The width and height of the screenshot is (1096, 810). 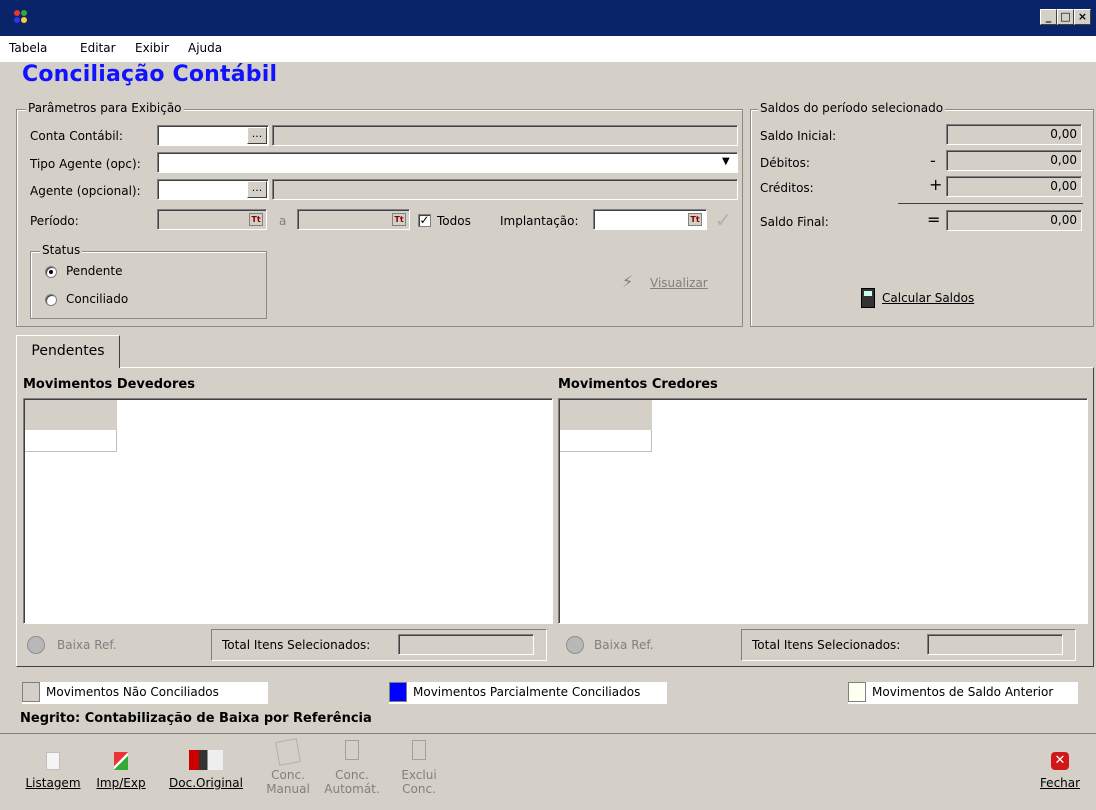 What do you see at coordinates (206, 760) in the screenshot?
I see `document-original-icon` at bounding box center [206, 760].